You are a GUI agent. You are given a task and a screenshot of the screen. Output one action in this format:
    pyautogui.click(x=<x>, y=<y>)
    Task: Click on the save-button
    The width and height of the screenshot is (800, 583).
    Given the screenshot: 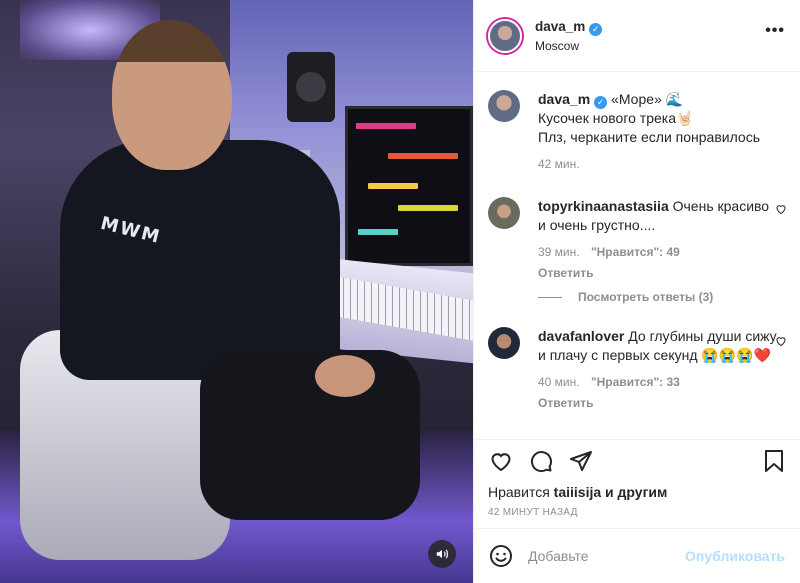 What is the action you would take?
    pyautogui.click(x=774, y=461)
    